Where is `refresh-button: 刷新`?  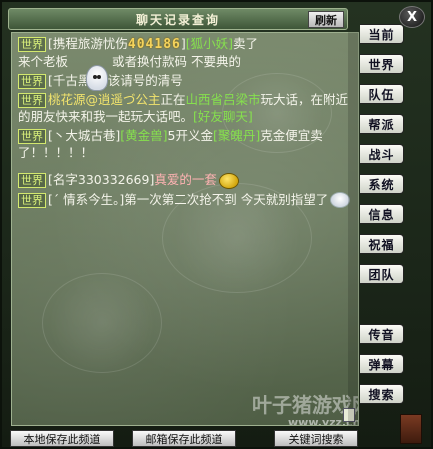 refresh-button: 刷新 is located at coordinates (326, 19).